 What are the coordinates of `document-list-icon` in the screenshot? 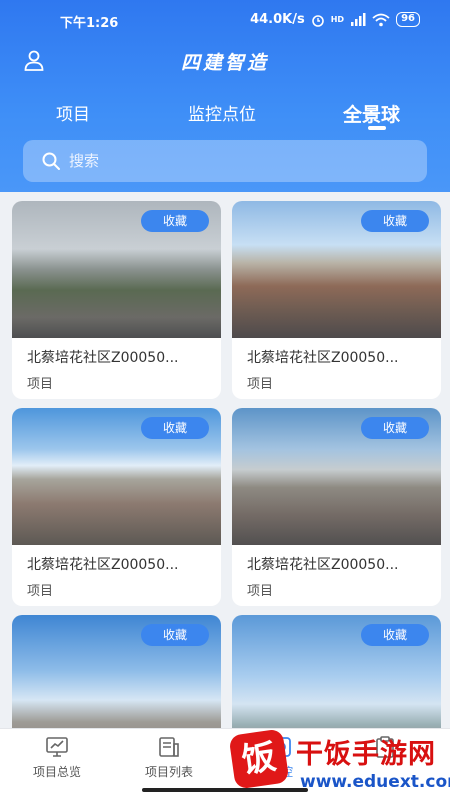 It's located at (169, 747).